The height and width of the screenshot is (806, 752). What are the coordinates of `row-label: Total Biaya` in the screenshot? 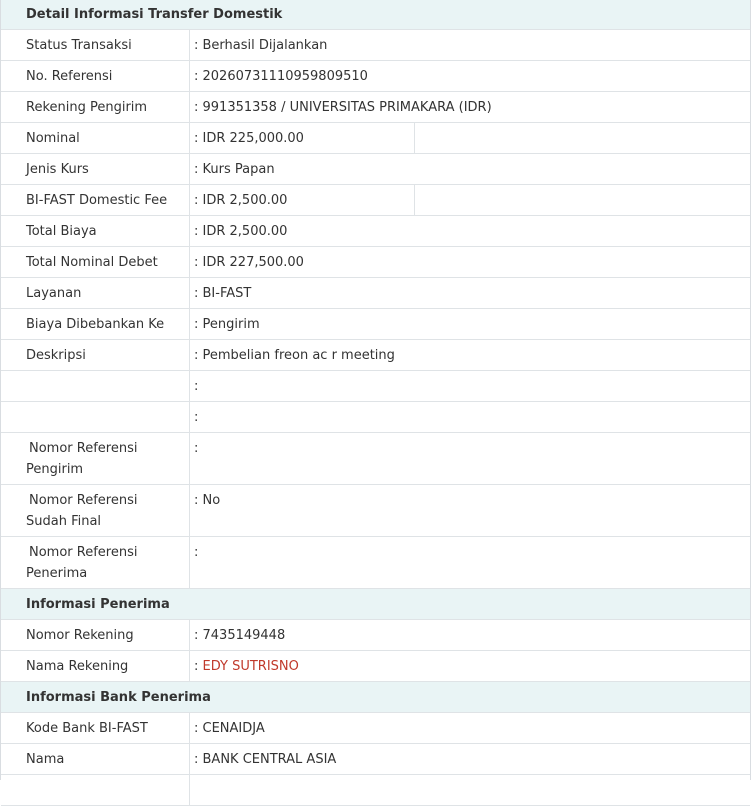 It's located at (95, 231).